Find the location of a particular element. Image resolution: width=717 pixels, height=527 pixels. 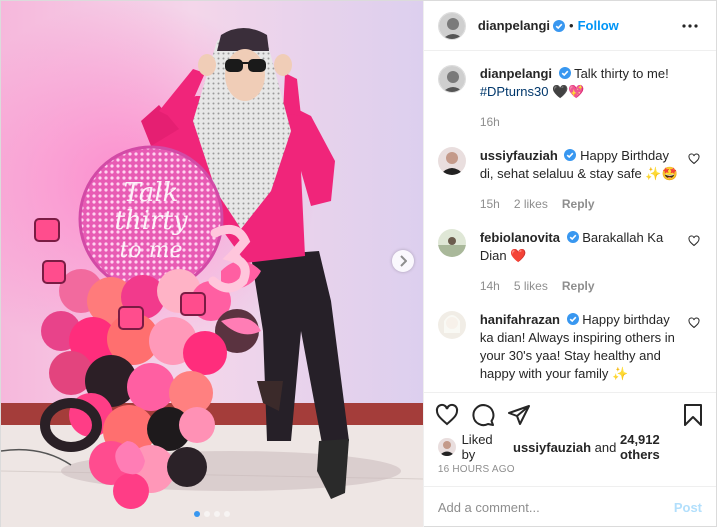

comment-time: 15h is located at coordinates (490, 204).